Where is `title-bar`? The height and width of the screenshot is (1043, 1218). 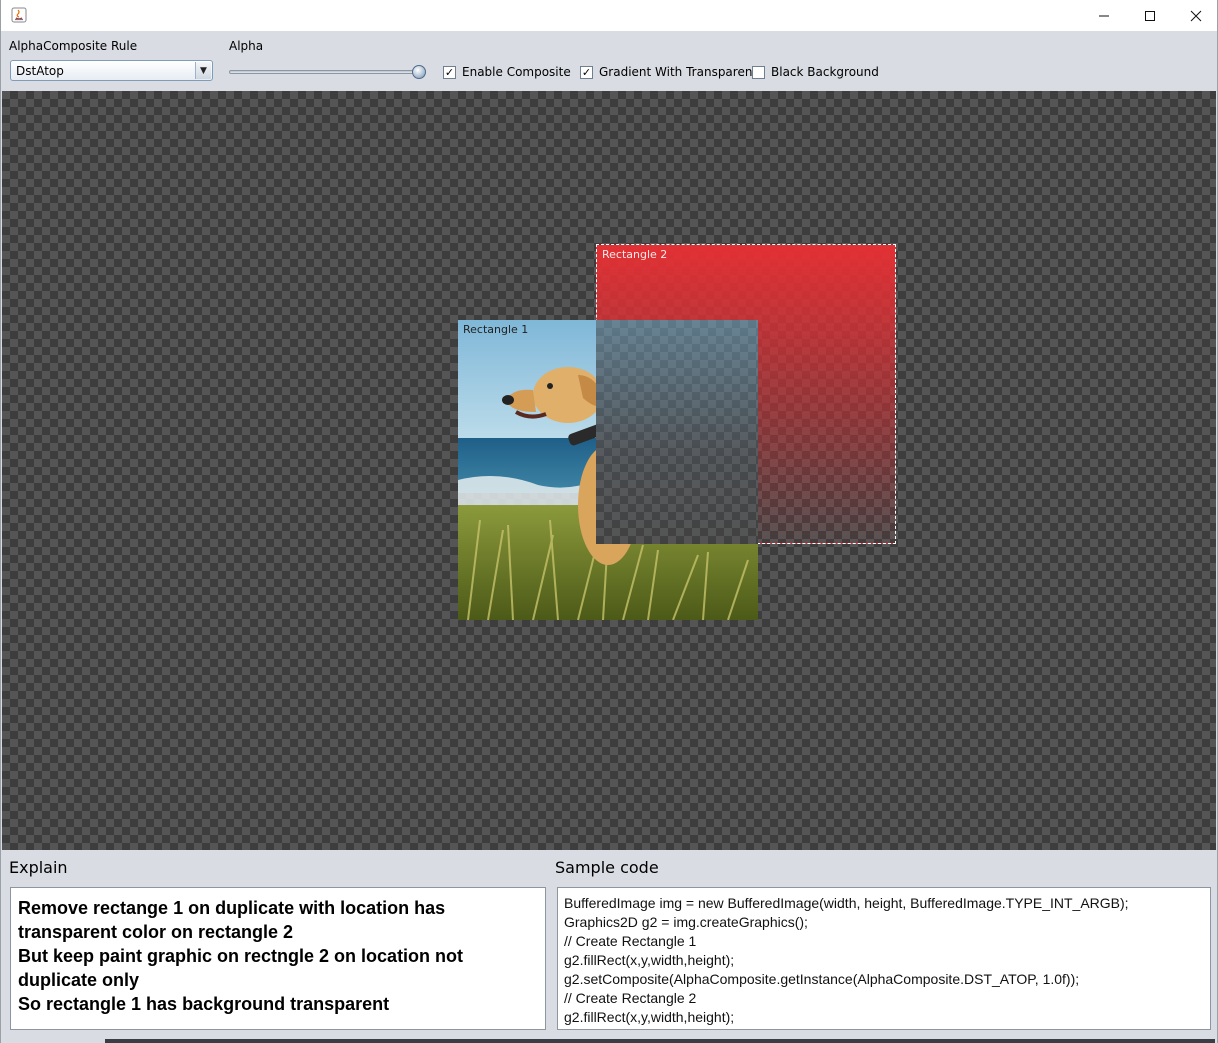
title-bar is located at coordinates (609, 15).